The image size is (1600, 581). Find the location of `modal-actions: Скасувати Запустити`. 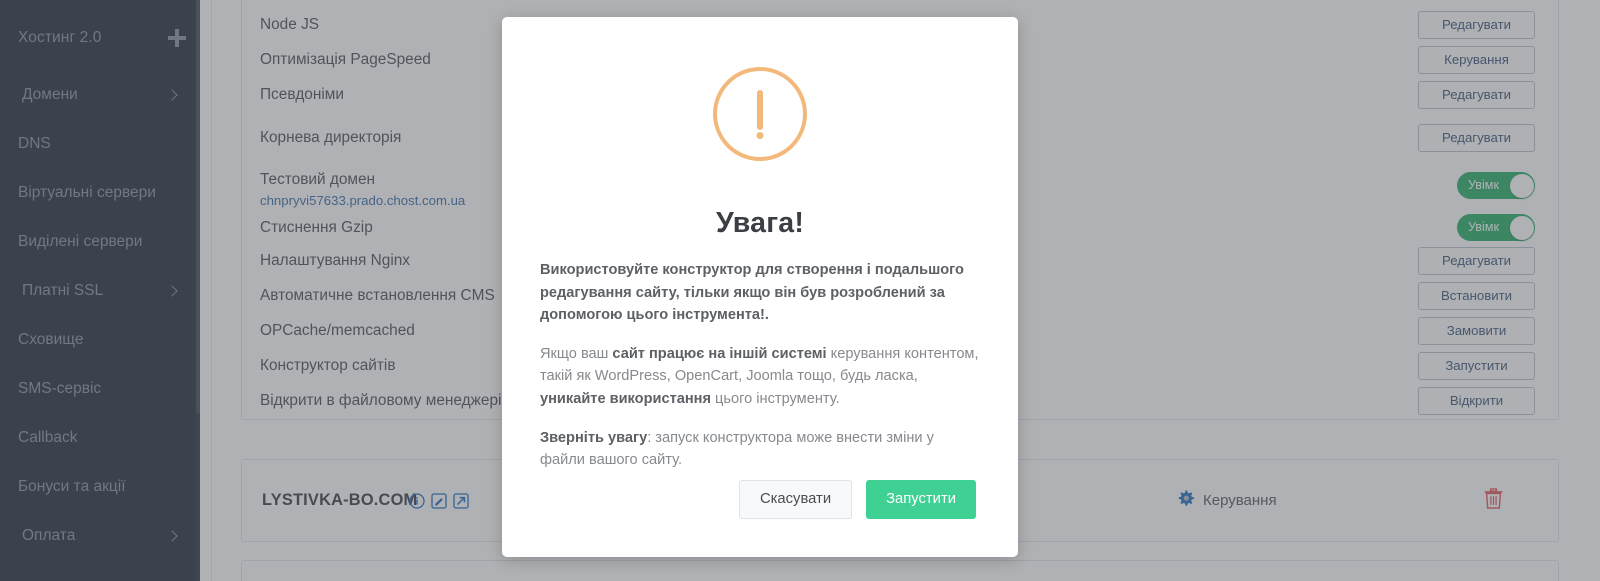

modal-actions: Скасувати Запустити is located at coordinates (857, 499).